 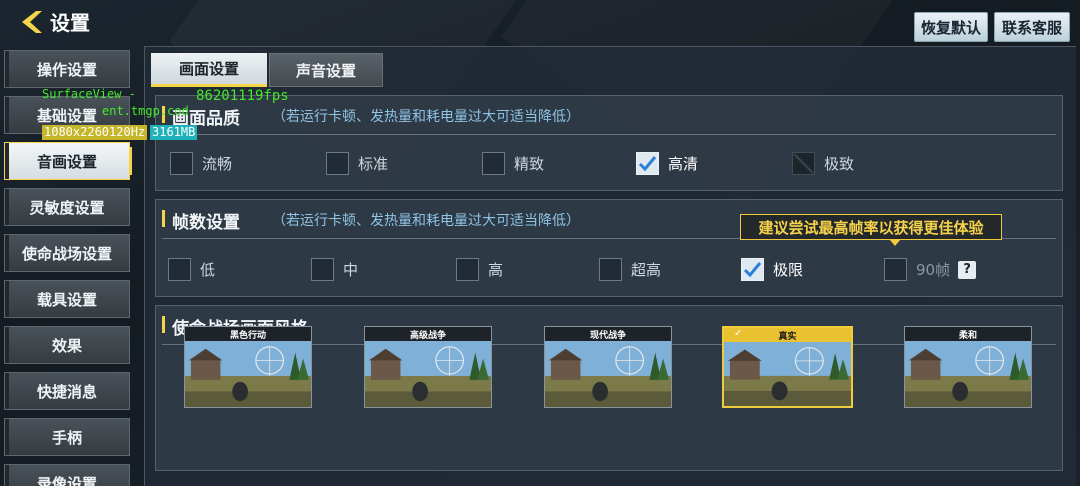 I want to click on style-card-realistic: ✓ 真实, so click(x=787, y=367).